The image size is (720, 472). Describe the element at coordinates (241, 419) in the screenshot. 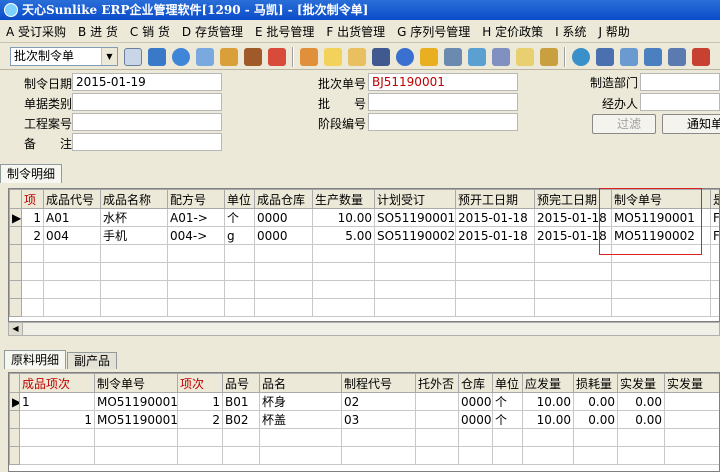

I see `table-cell: B02` at that location.